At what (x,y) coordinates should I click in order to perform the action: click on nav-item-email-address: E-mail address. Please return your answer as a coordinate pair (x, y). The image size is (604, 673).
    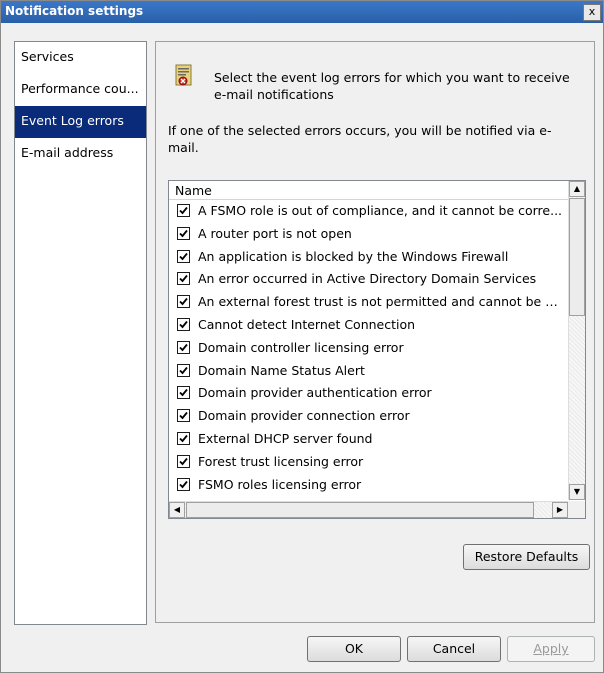
    Looking at the image, I should click on (80, 154).